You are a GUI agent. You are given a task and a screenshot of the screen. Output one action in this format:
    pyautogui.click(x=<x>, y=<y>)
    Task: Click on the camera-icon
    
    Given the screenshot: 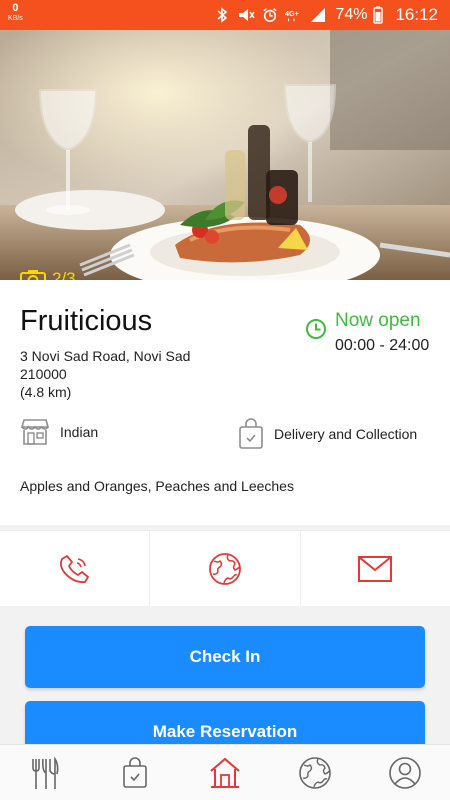 What is the action you would take?
    pyautogui.click(x=33, y=275)
    